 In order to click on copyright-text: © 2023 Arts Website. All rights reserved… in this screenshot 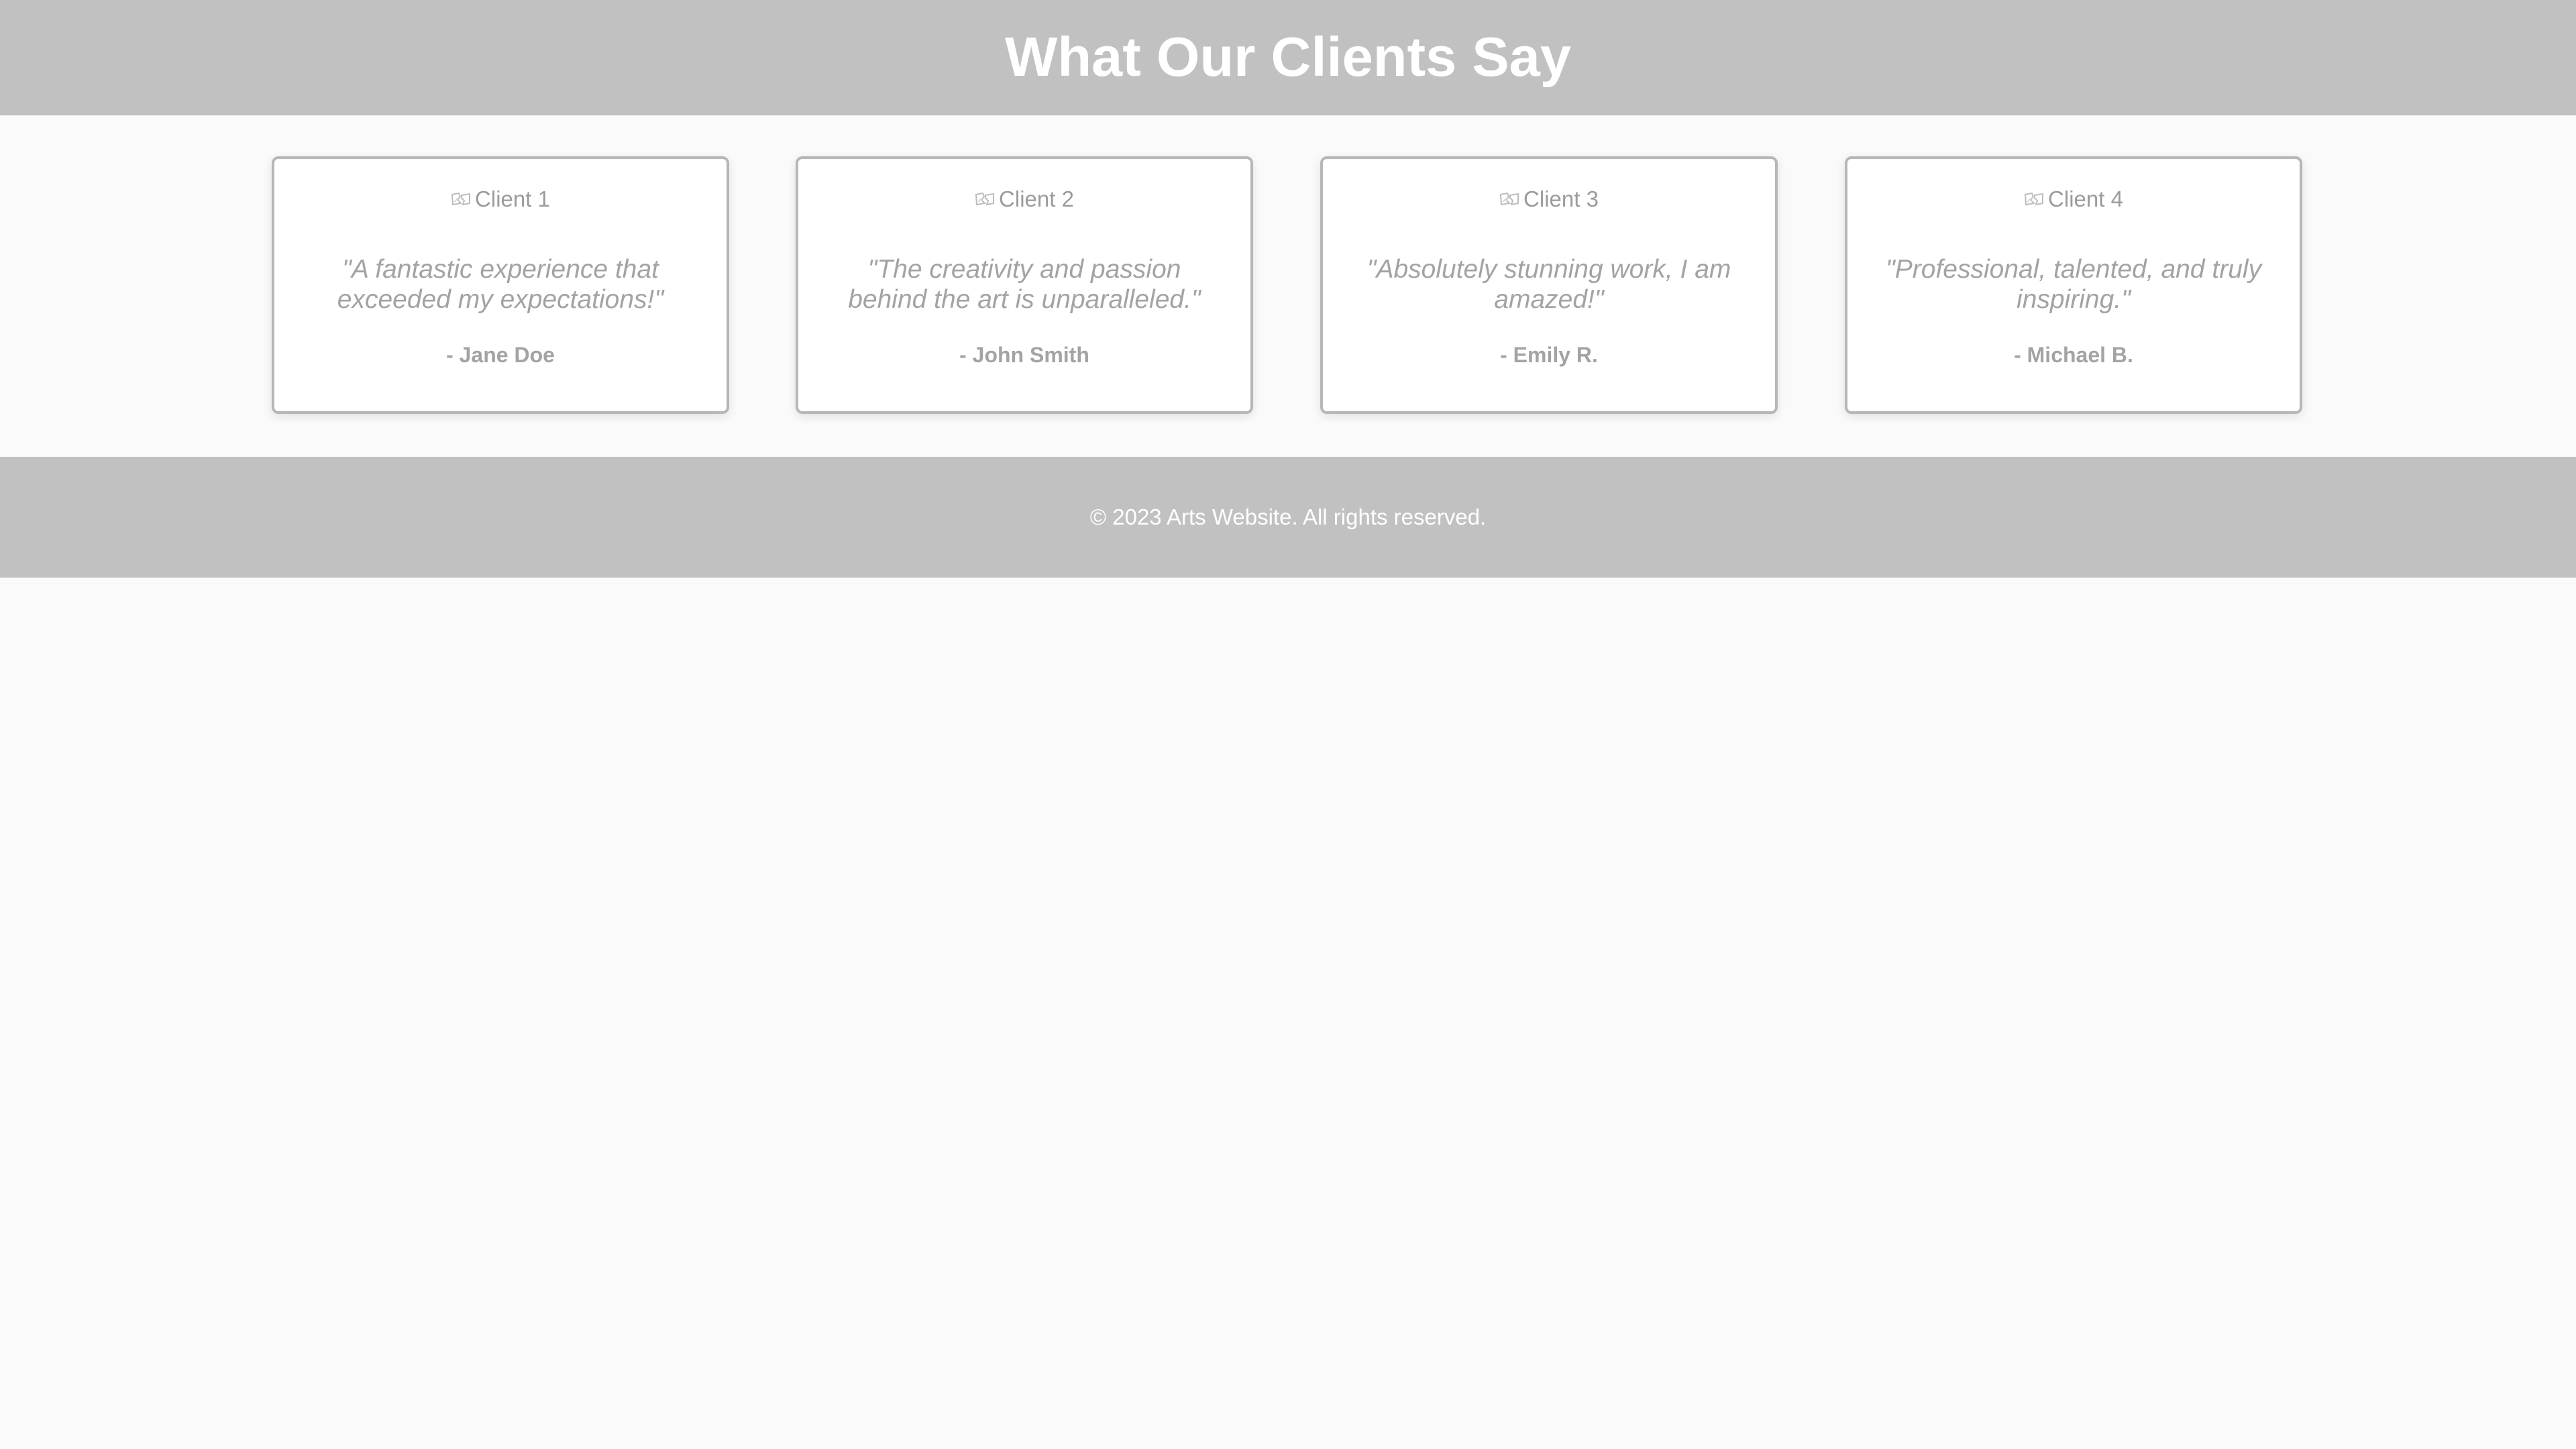, I will do `click(1288, 516)`.